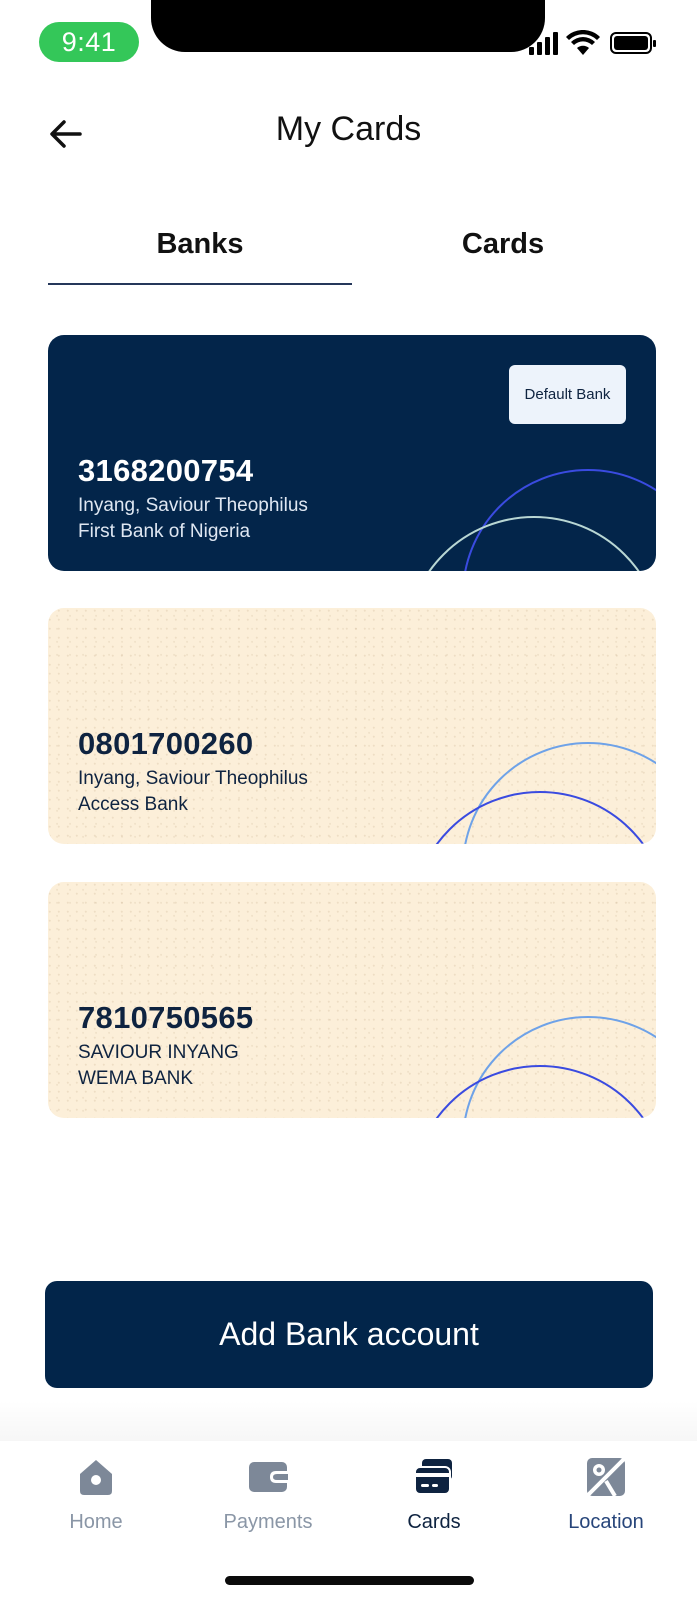 The image size is (697, 1600). What do you see at coordinates (349, 1580) in the screenshot?
I see `home-indicator` at bounding box center [349, 1580].